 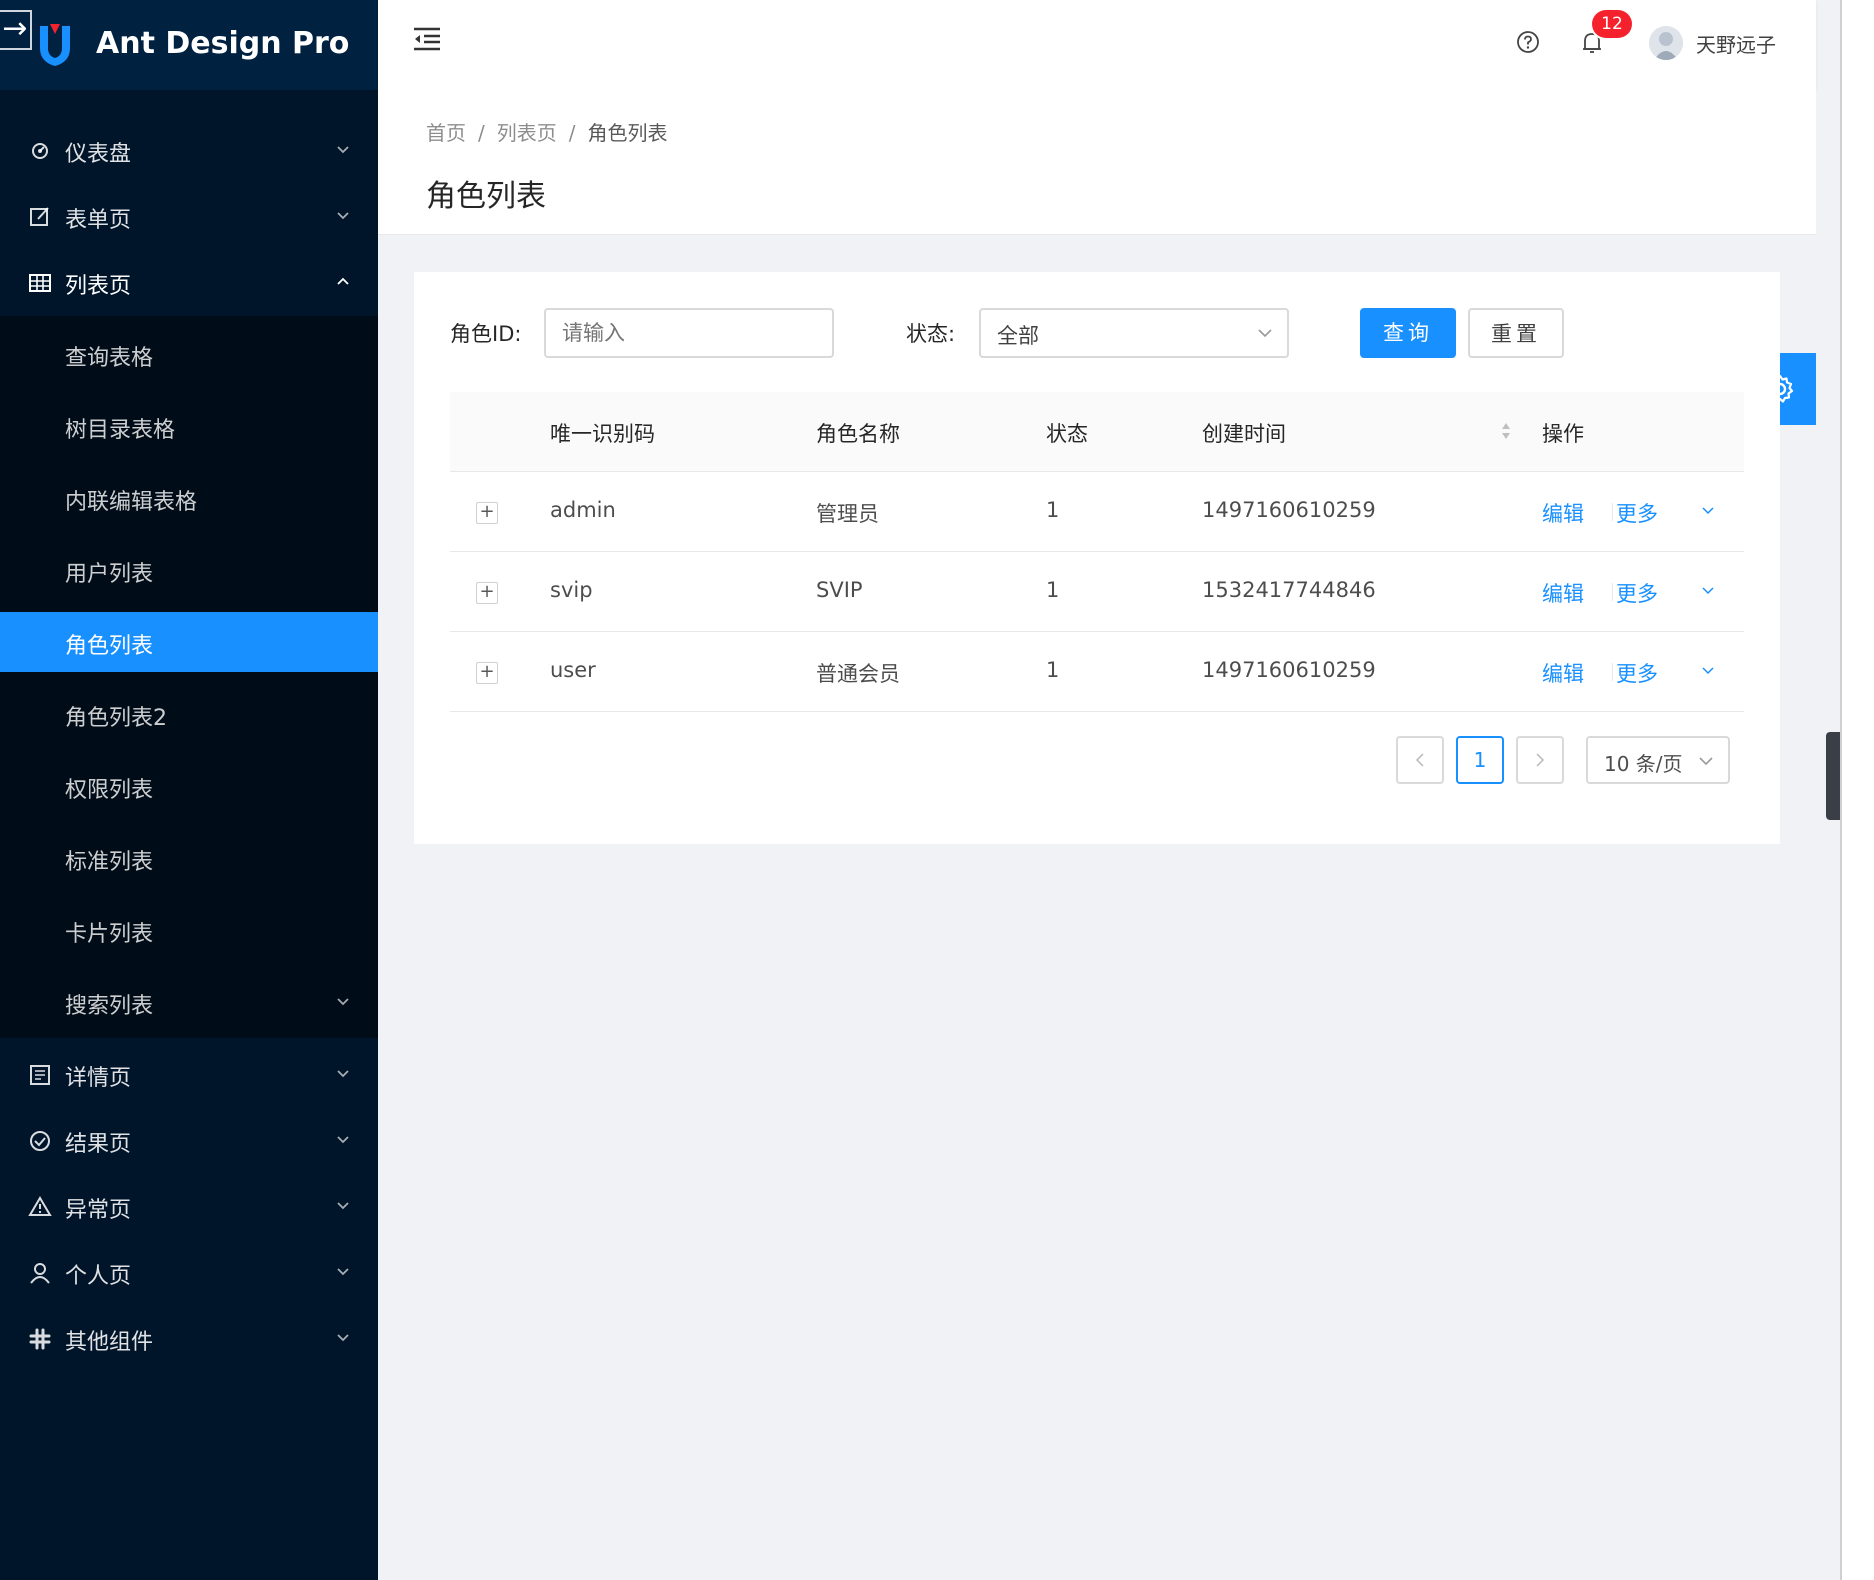 What do you see at coordinates (109, 1006) in the screenshot?
I see `sidebar-item-label: 搜索列表` at bounding box center [109, 1006].